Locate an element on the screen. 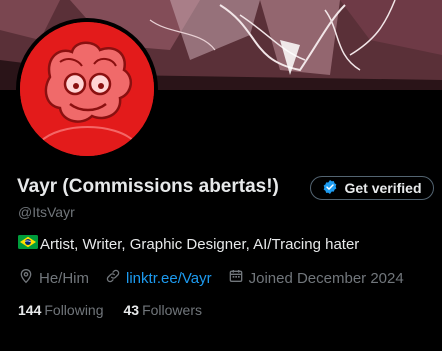 The image size is (442, 351). joined-text: Joined December 2024 is located at coordinates (326, 278).